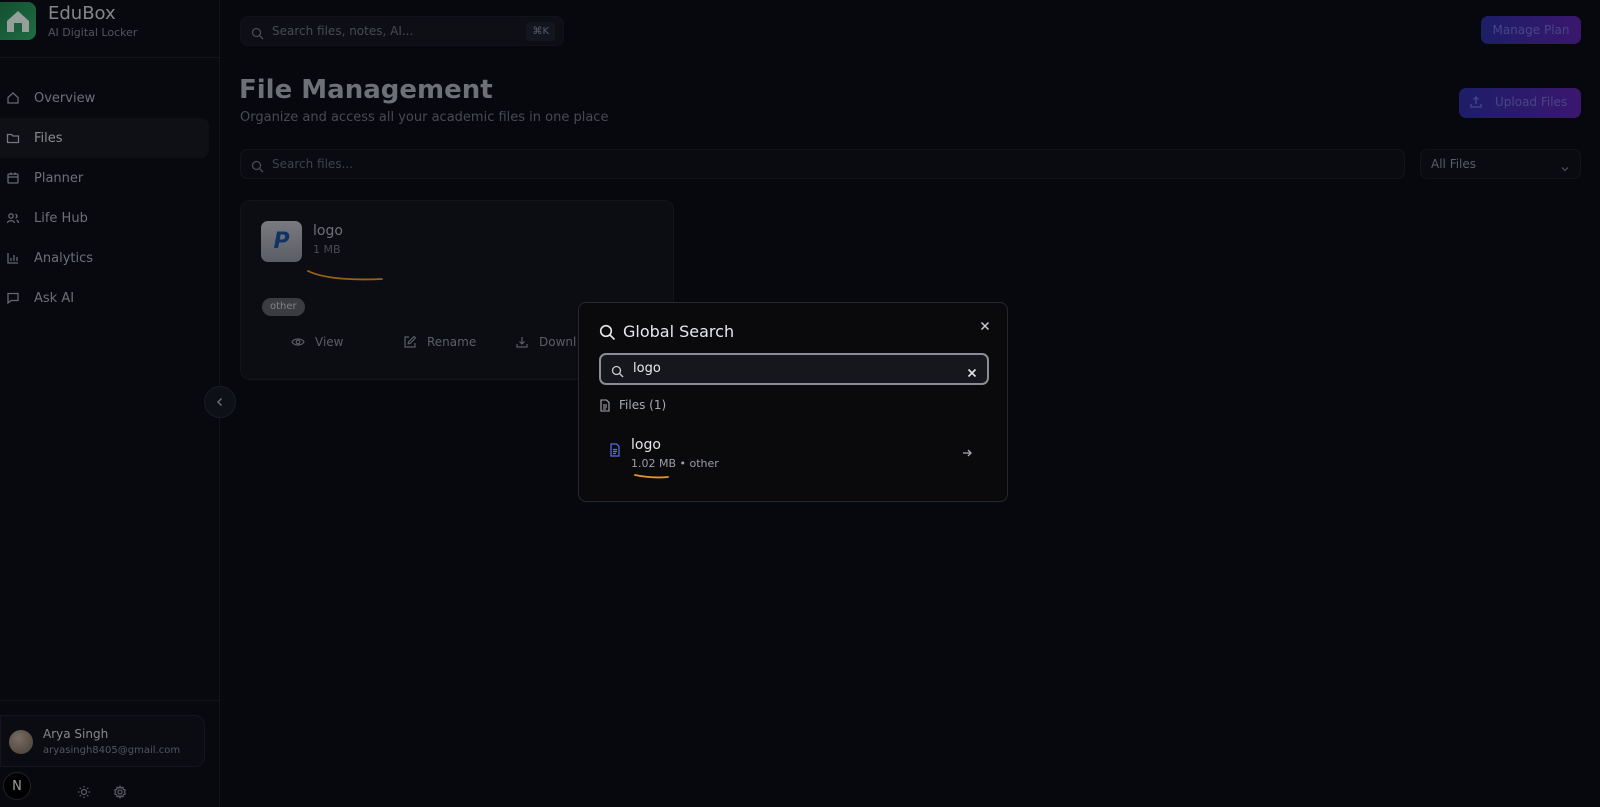 This screenshot has height=807, width=1600. Describe the element at coordinates (679, 331) in the screenshot. I see `modal-title: Global Search` at that location.